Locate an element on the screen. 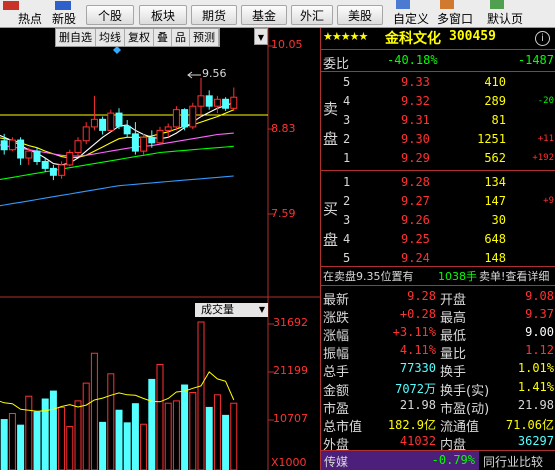  stat-row: 市盈 21.98 市盈(动) 21.98 is located at coordinates (438, 407).